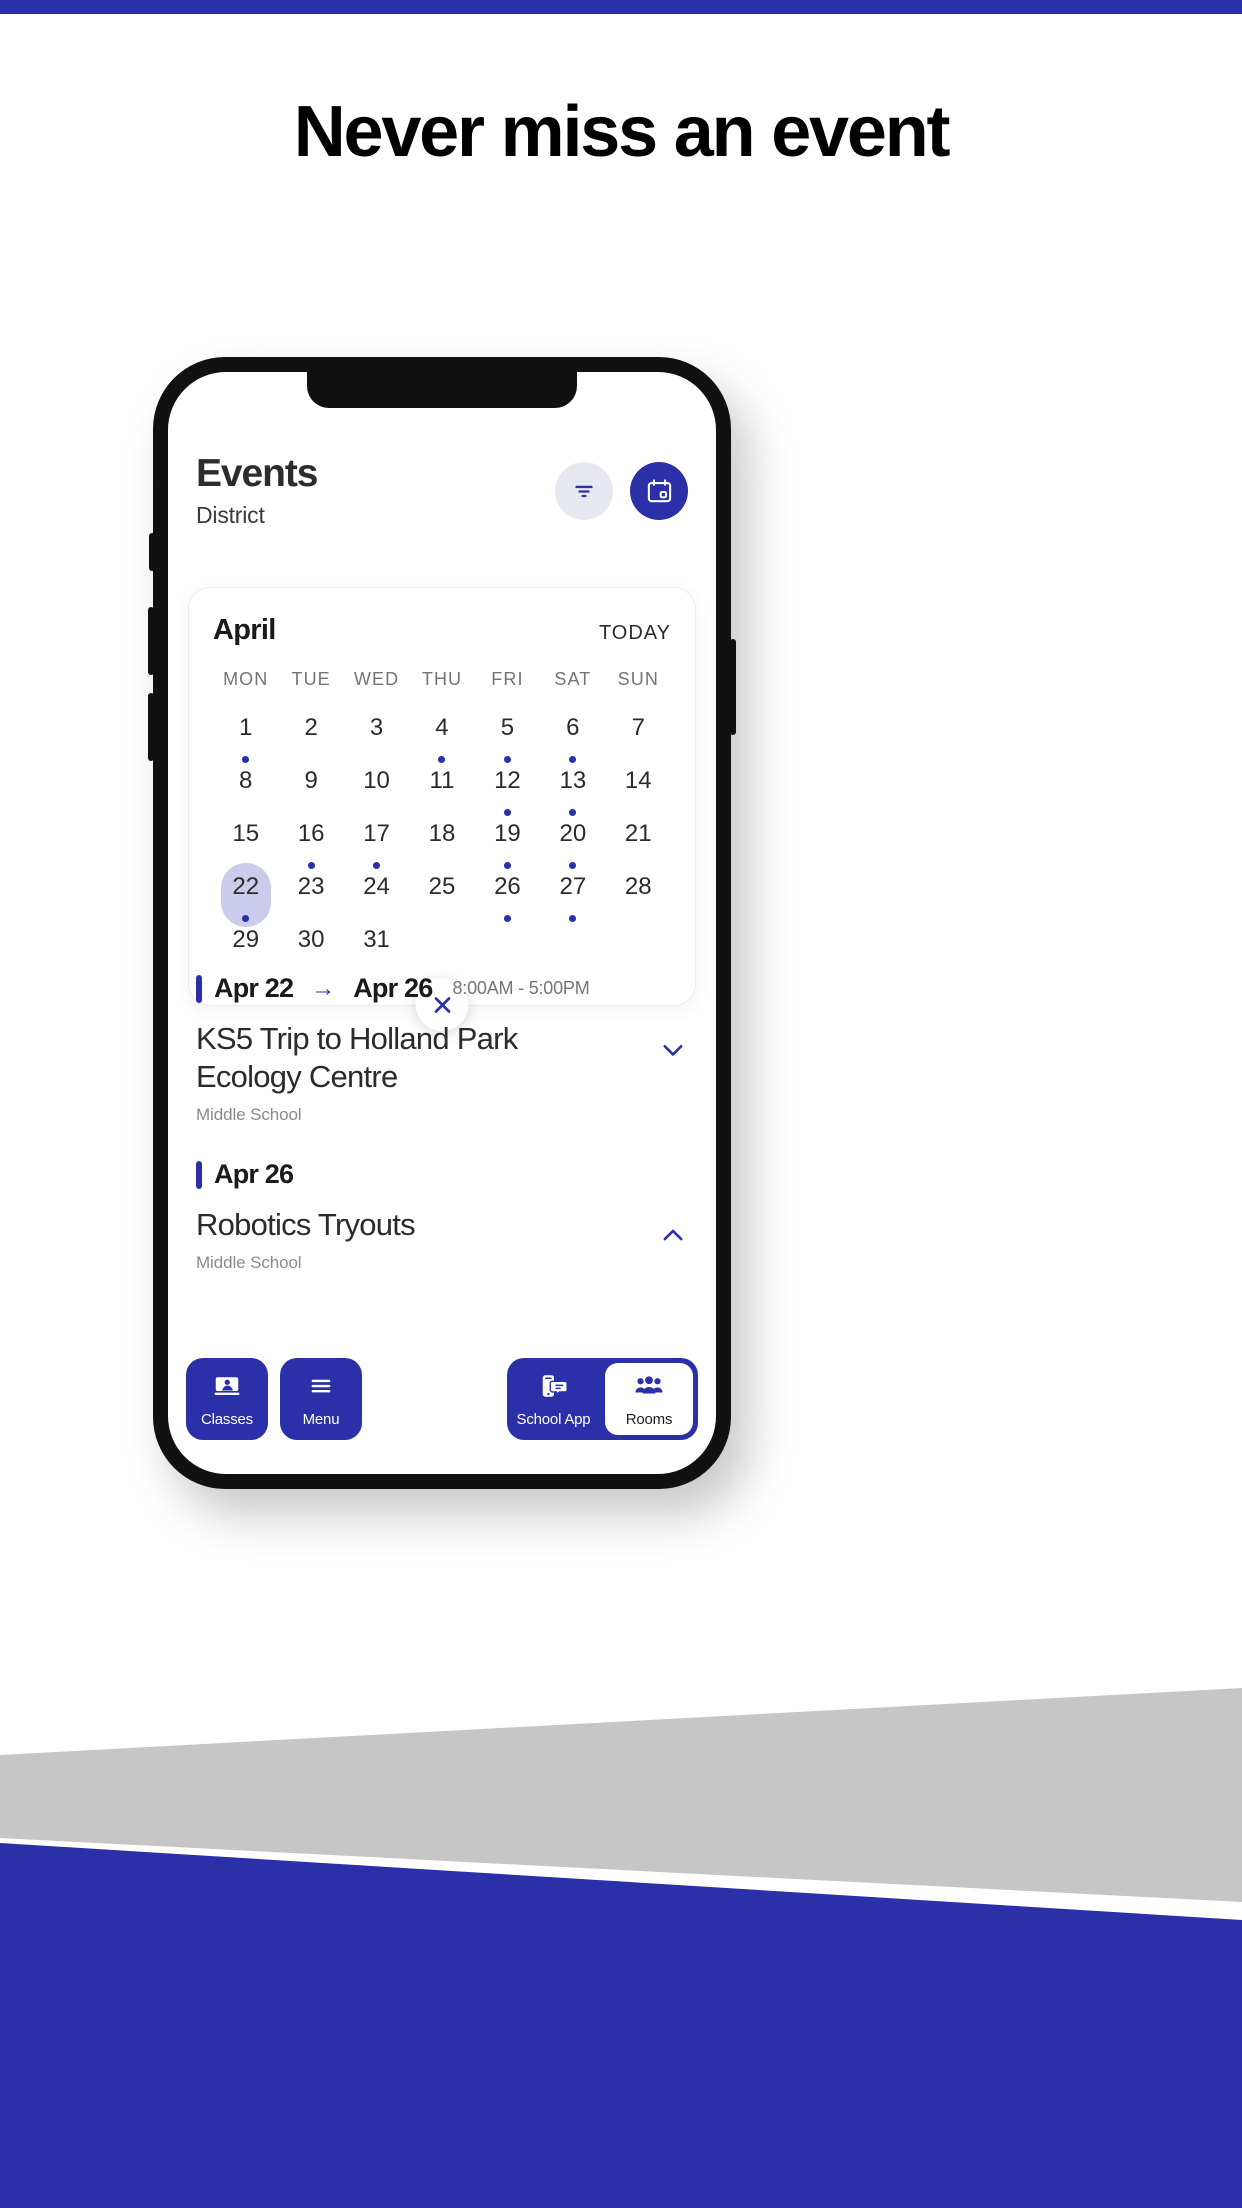 This screenshot has width=1242, height=2208. I want to click on volume-down-button, so click(151, 727).